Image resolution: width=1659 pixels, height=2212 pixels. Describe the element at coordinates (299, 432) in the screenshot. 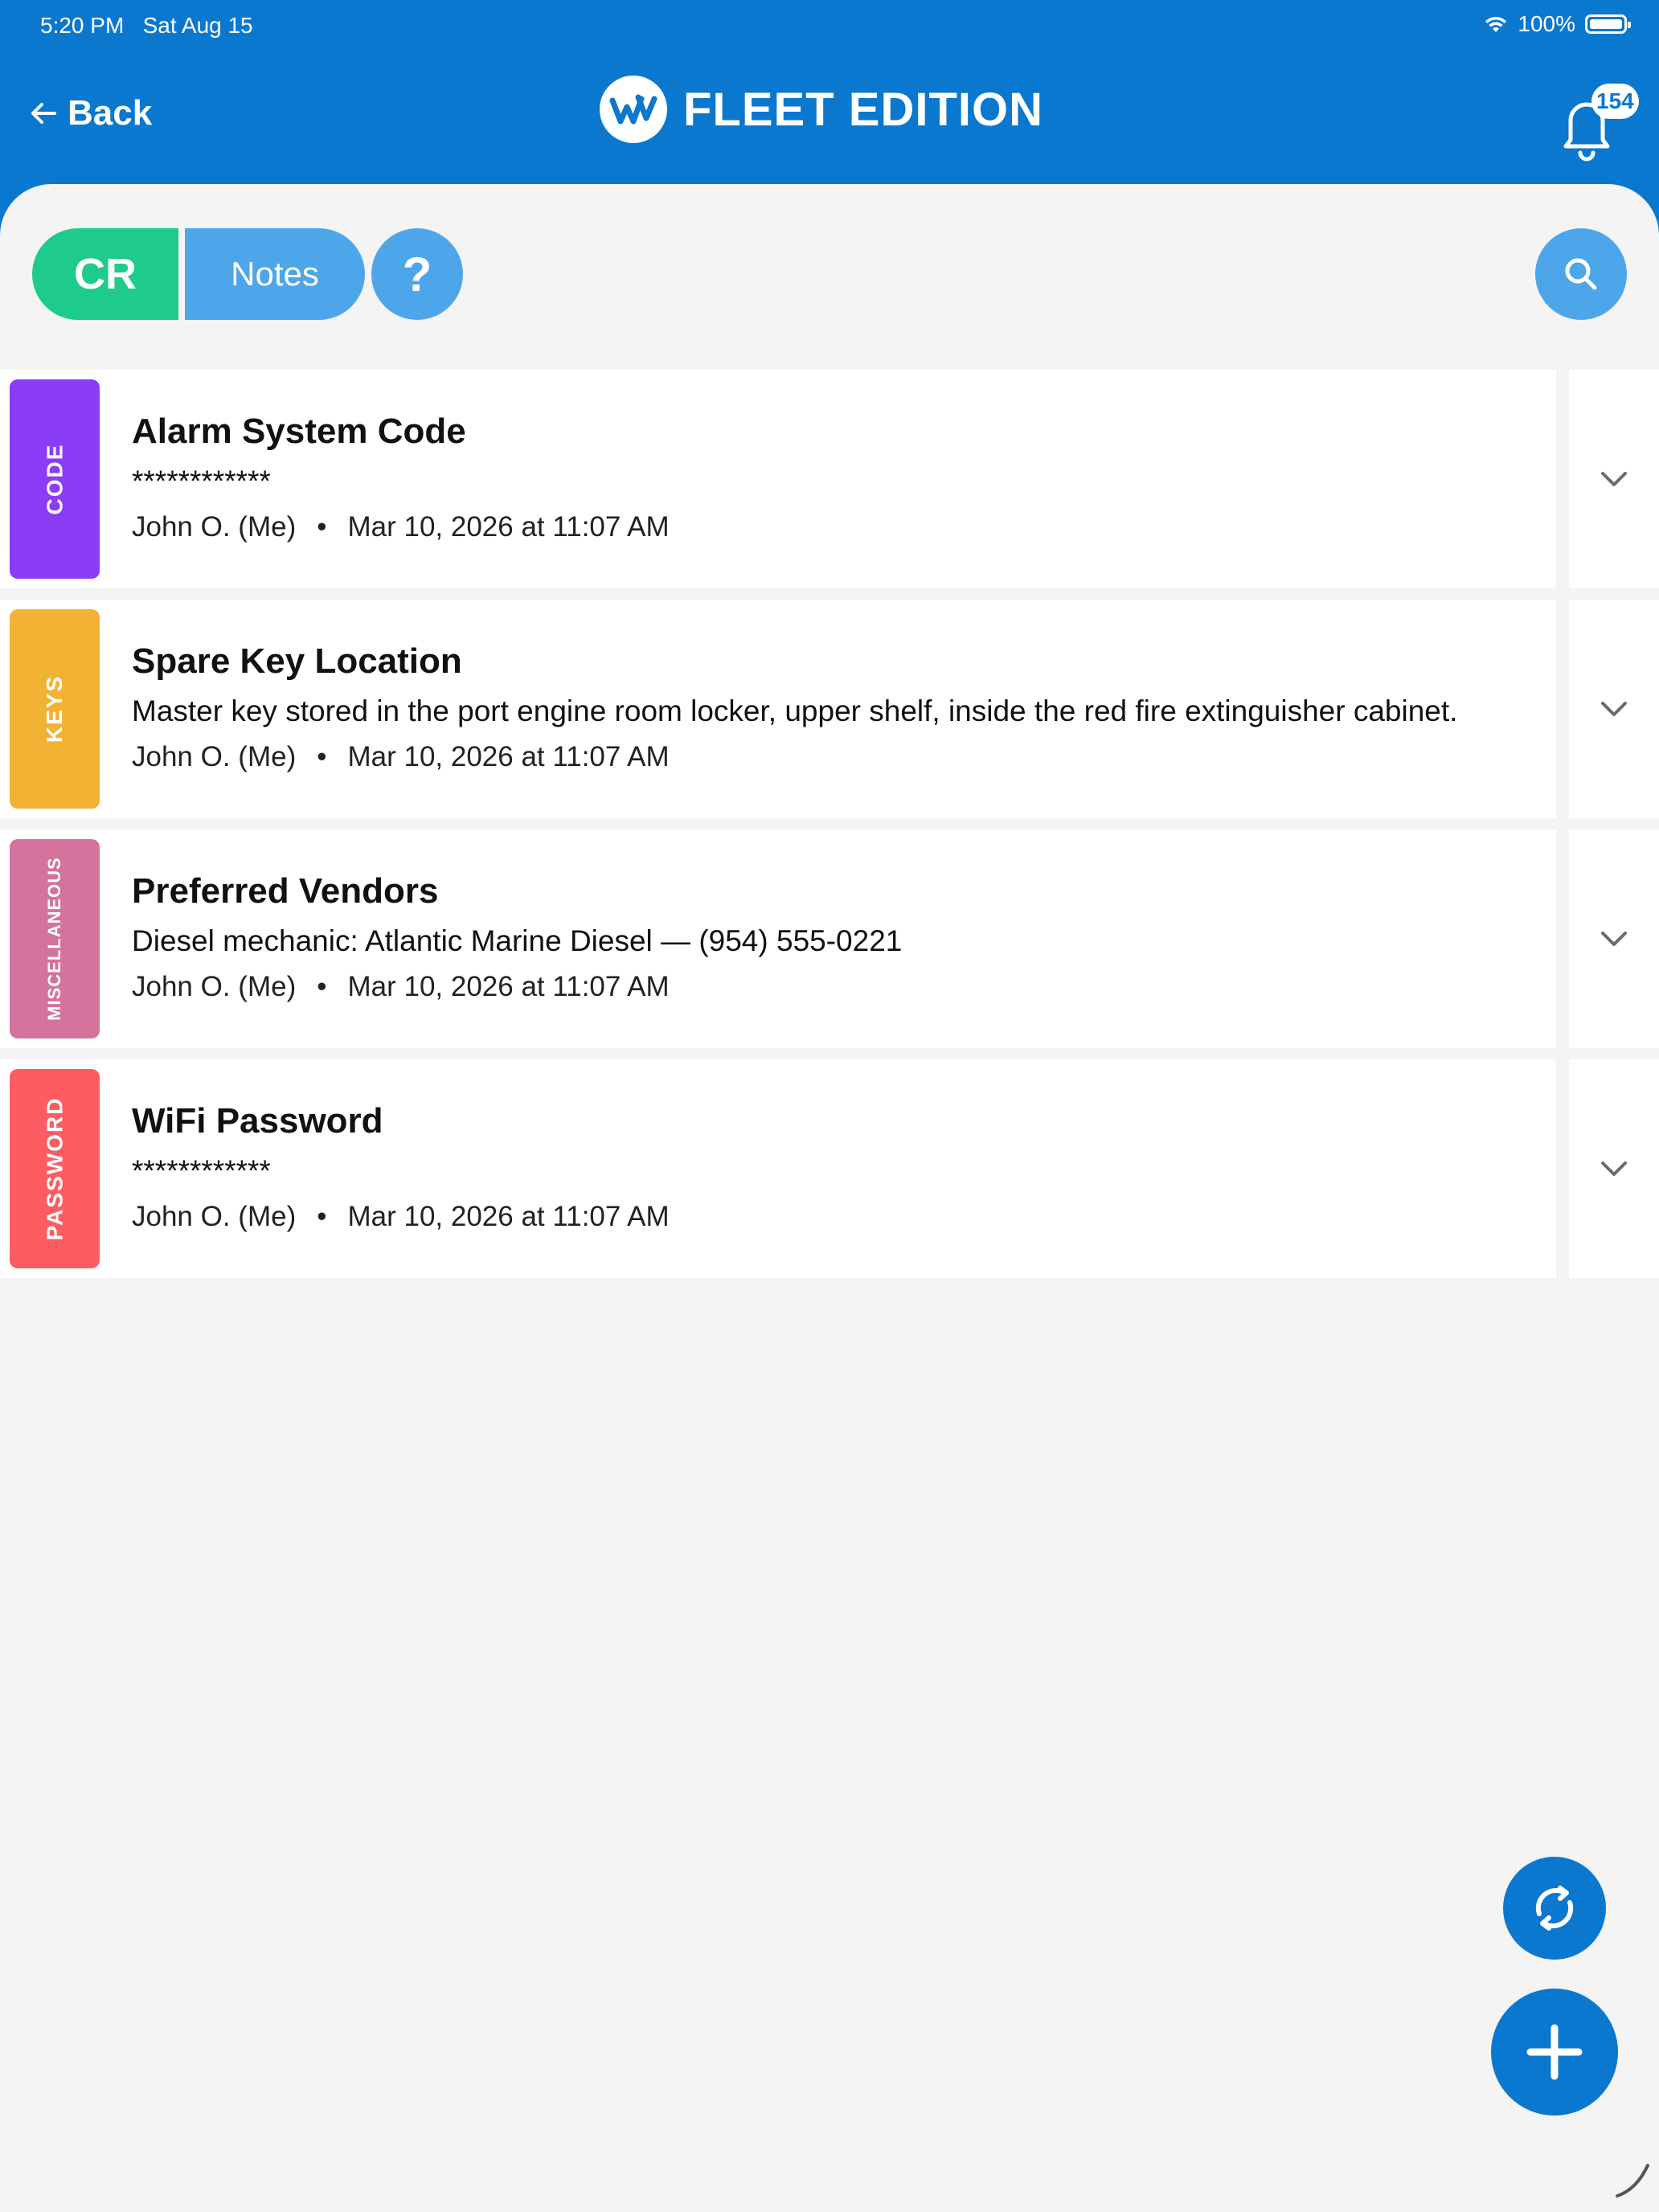

I see `note-title: Alarm System Code` at that location.